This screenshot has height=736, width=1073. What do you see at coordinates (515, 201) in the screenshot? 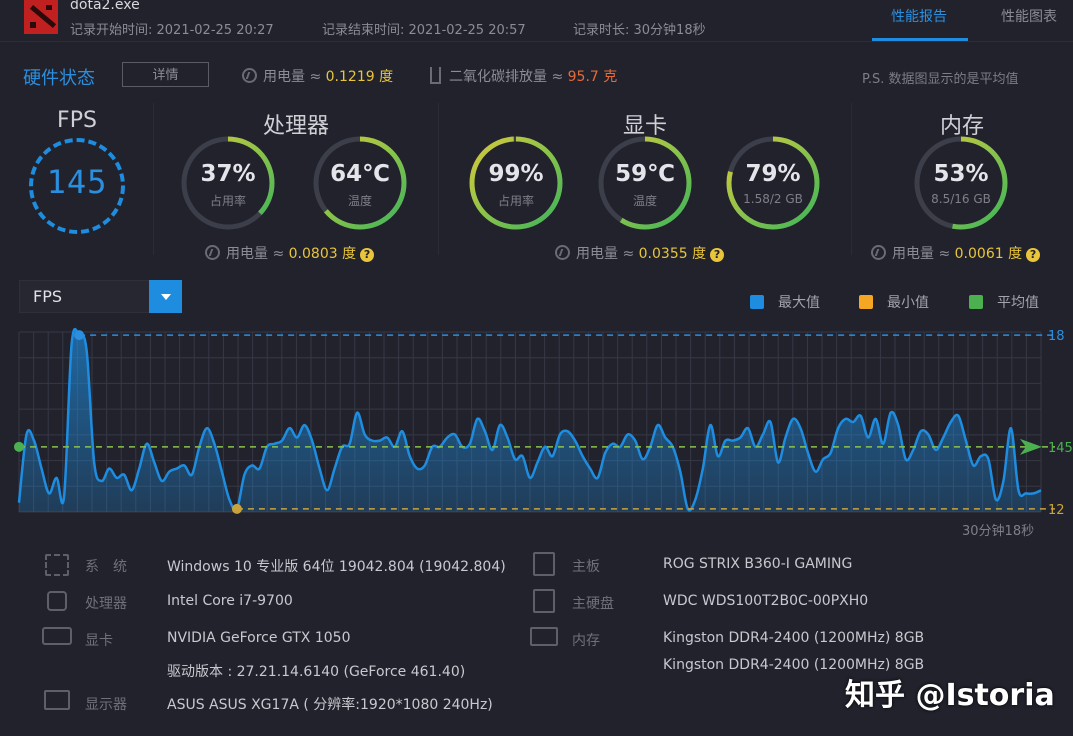
I see `gpu-usage-label: 占用率` at bounding box center [515, 201].